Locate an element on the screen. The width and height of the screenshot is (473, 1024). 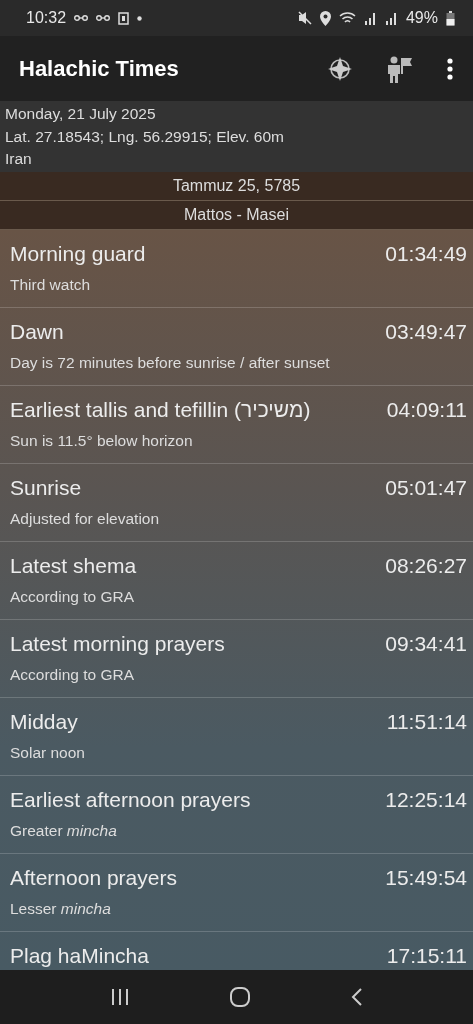
zman-description: Solar noon is located at coordinates (48, 752).